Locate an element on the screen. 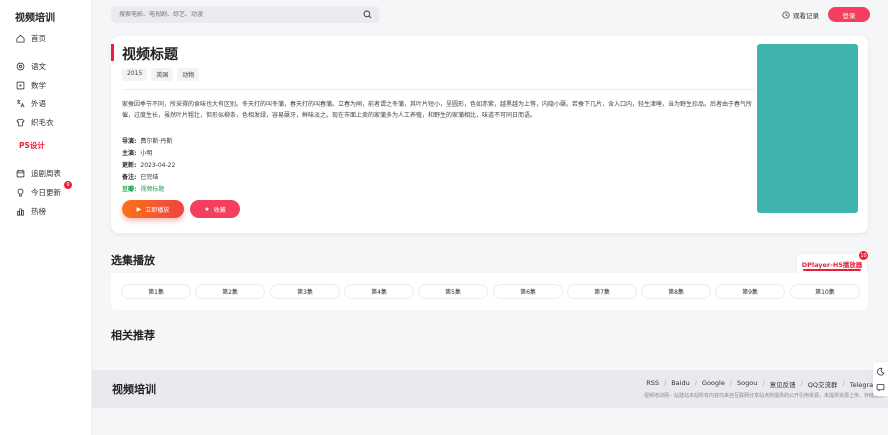  sidebar-item-knitting: 织毛衣 is located at coordinates (34, 122).